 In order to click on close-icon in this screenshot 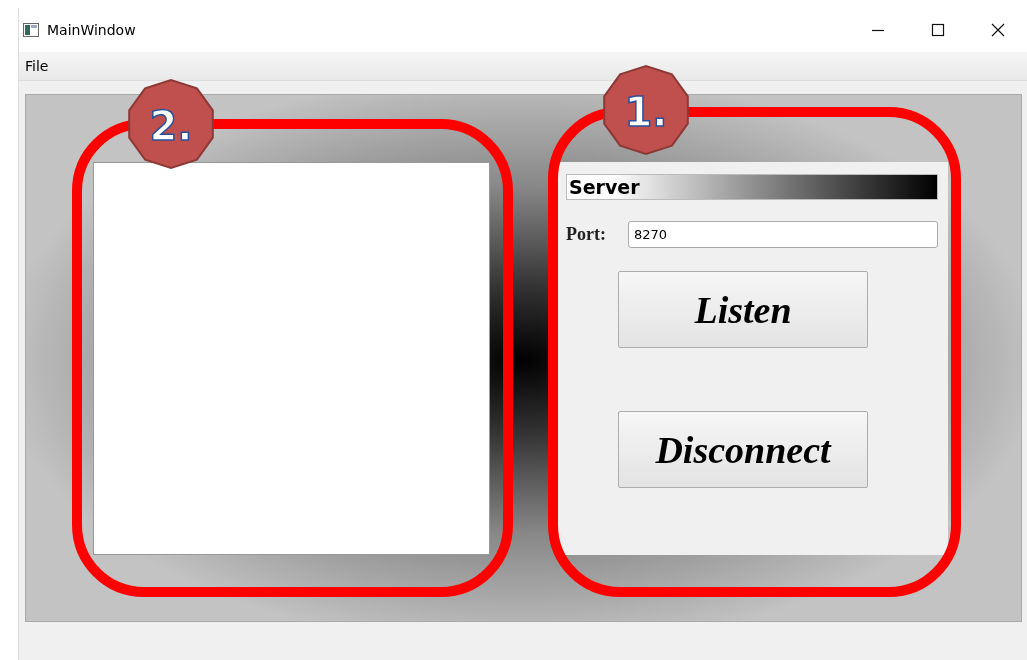, I will do `click(998, 30)`.